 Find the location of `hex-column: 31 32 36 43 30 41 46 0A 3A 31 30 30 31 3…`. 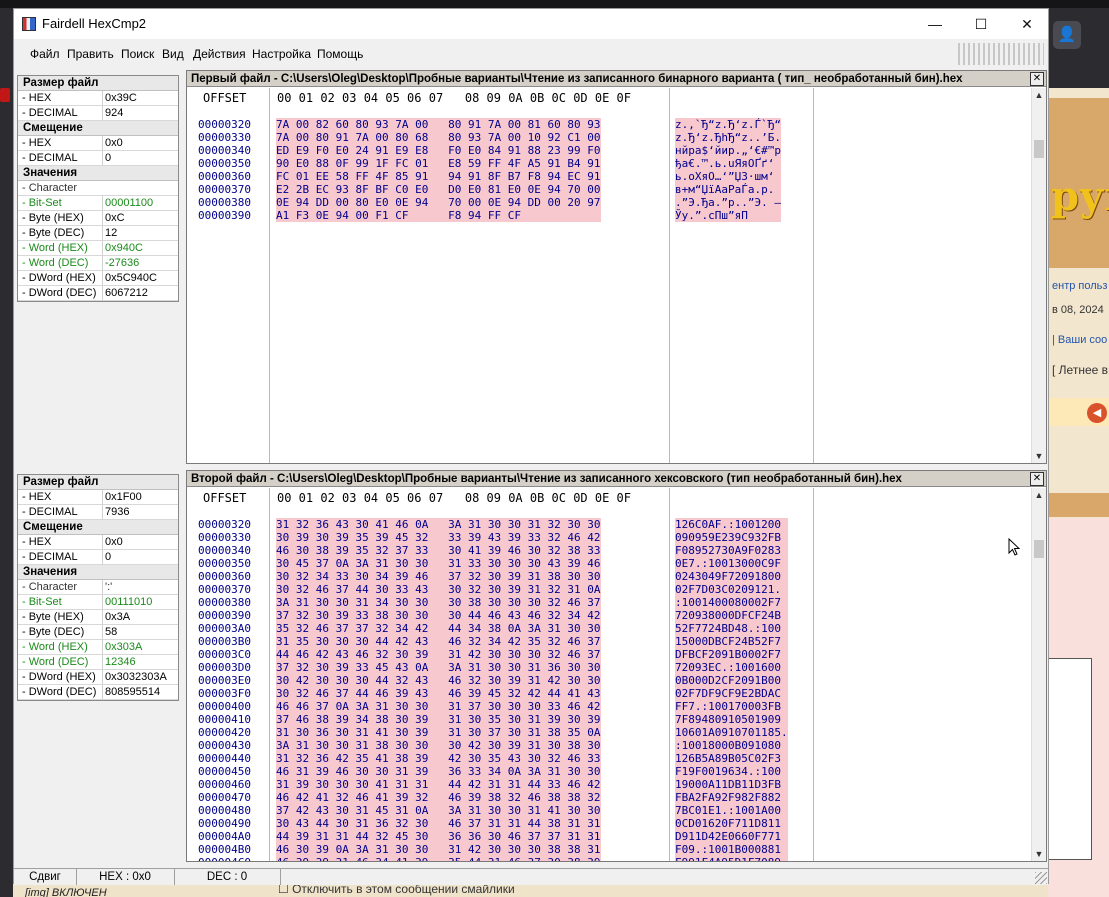

hex-column: 31 32 36 43 30 41 46 0A 3A 31 30 30 31 3… is located at coordinates (438, 689).